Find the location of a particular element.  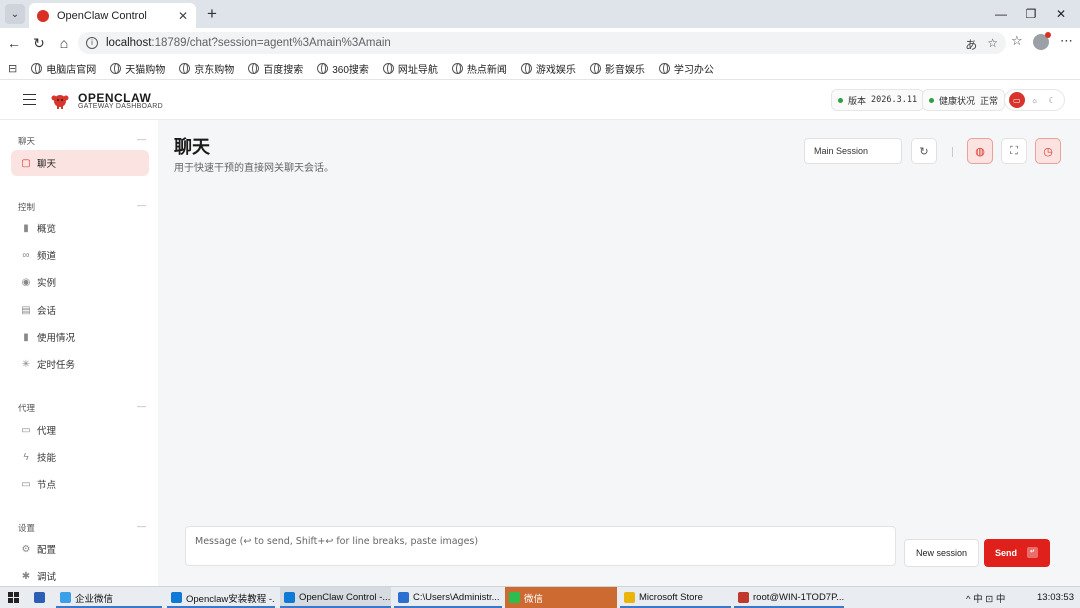

window-close-icon: ✕ is located at coordinates (1061, 14).